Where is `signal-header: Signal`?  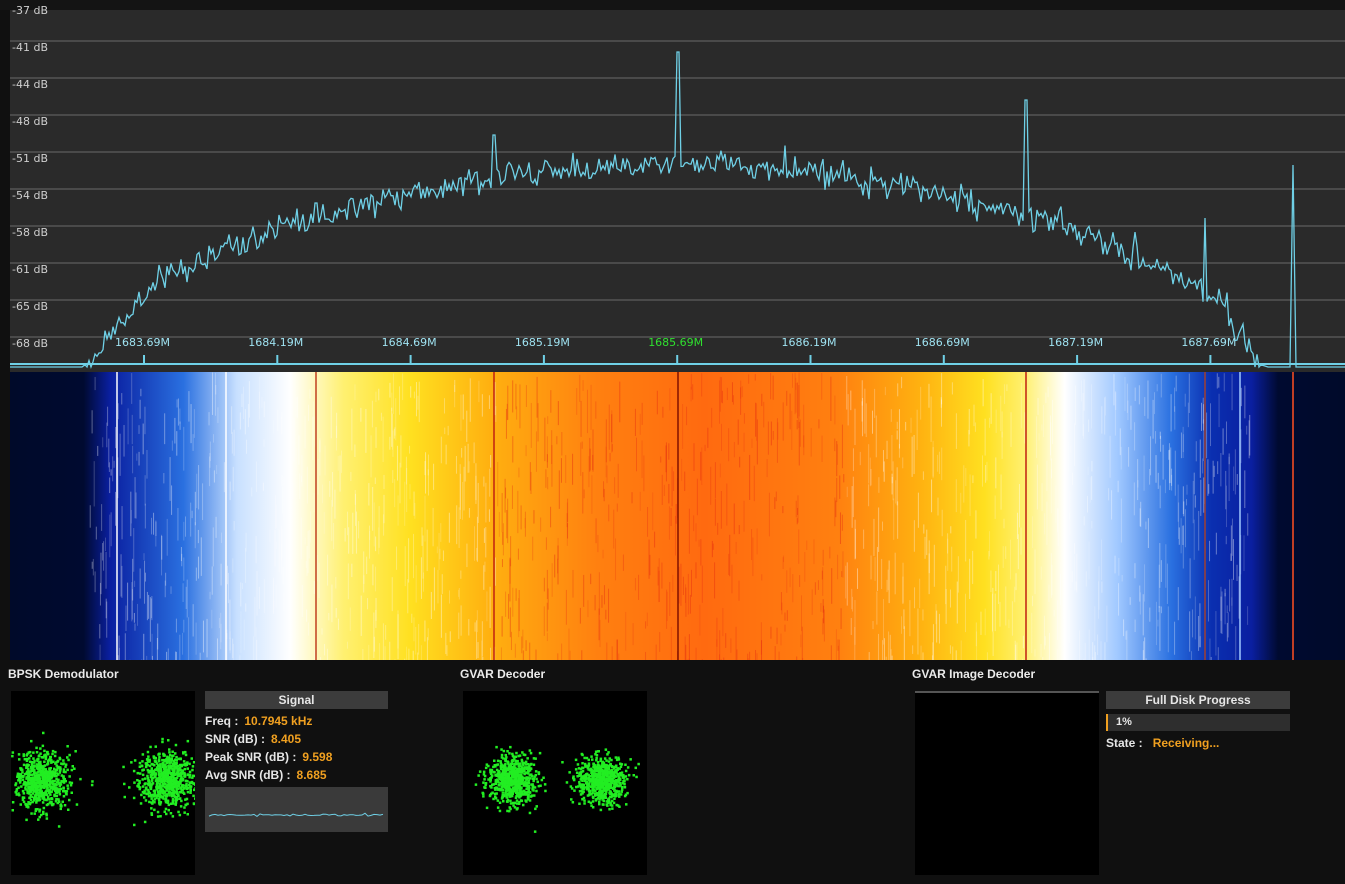 signal-header: Signal is located at coordinates (296, 700).